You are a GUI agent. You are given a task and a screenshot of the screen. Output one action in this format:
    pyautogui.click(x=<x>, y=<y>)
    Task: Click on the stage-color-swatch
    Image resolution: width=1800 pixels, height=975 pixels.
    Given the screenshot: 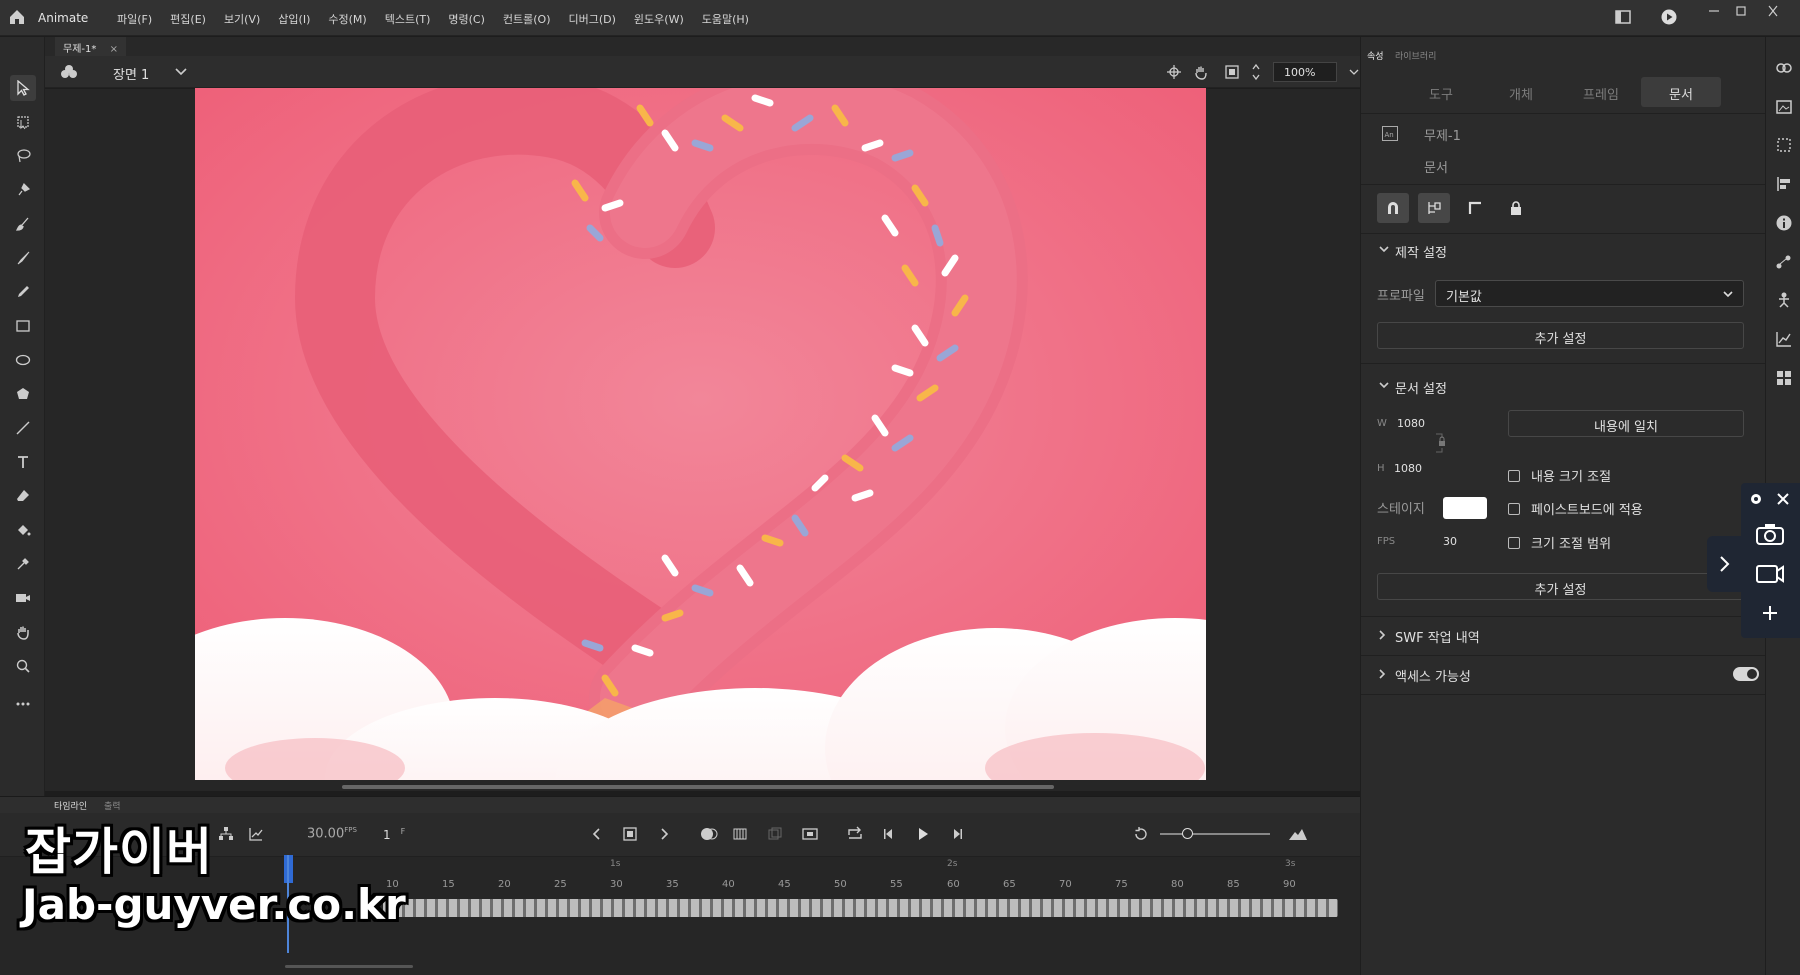 What is the action you would take?
    pyautogui.click(x=1465, y=508)
    